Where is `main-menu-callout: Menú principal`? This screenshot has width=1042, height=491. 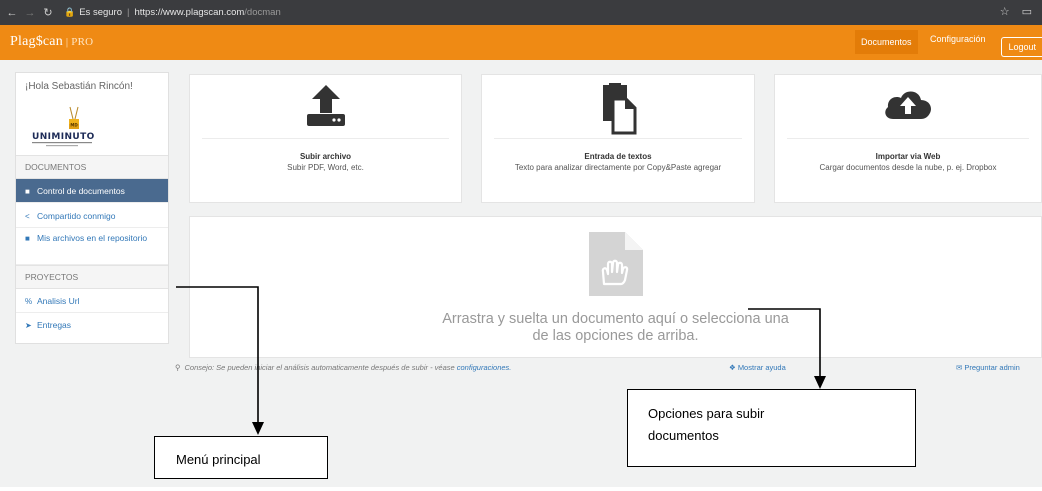 main-menu-callout: Menú principal is located at coordinates (241, 457).